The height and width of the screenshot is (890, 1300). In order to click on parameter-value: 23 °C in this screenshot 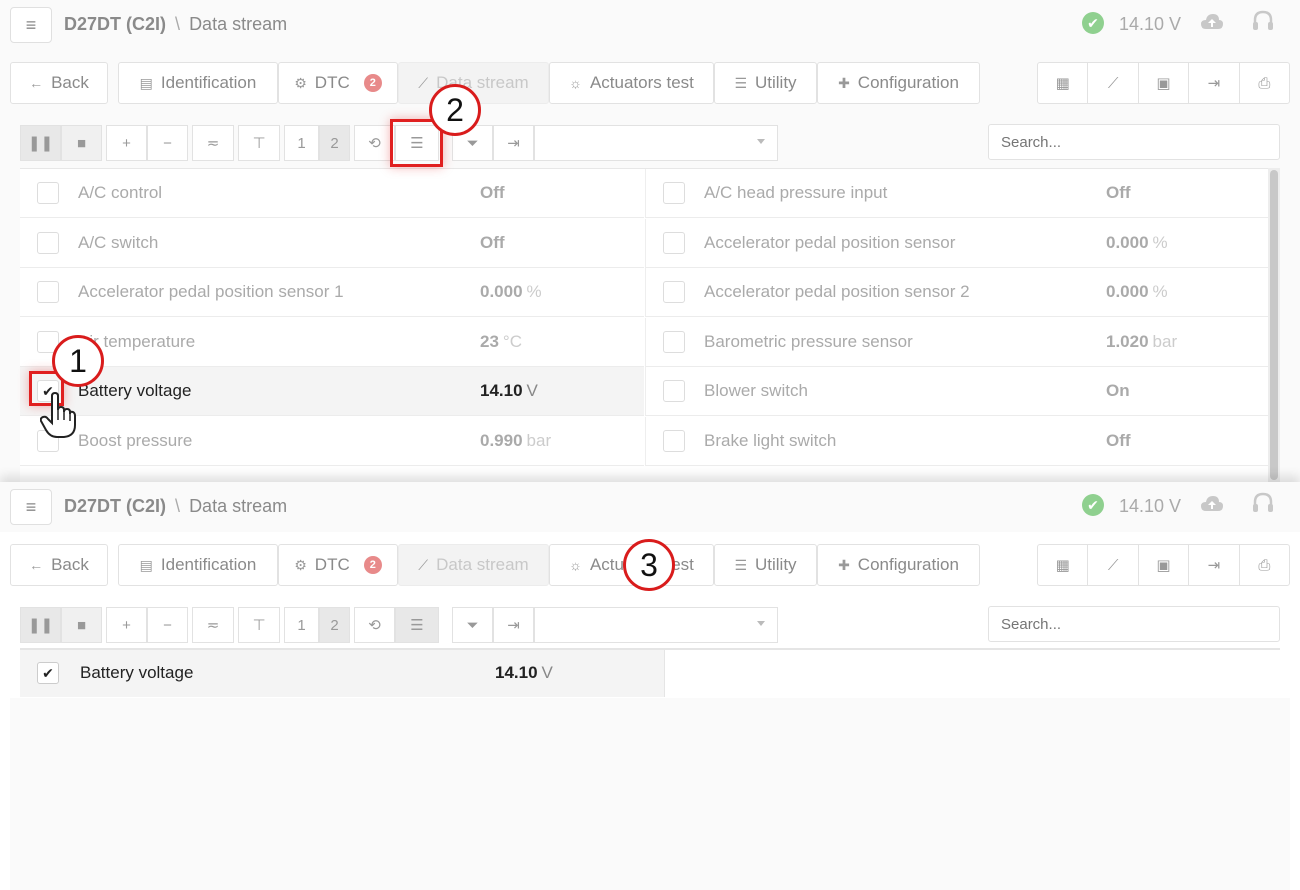, I will do `click(501, 342)`.